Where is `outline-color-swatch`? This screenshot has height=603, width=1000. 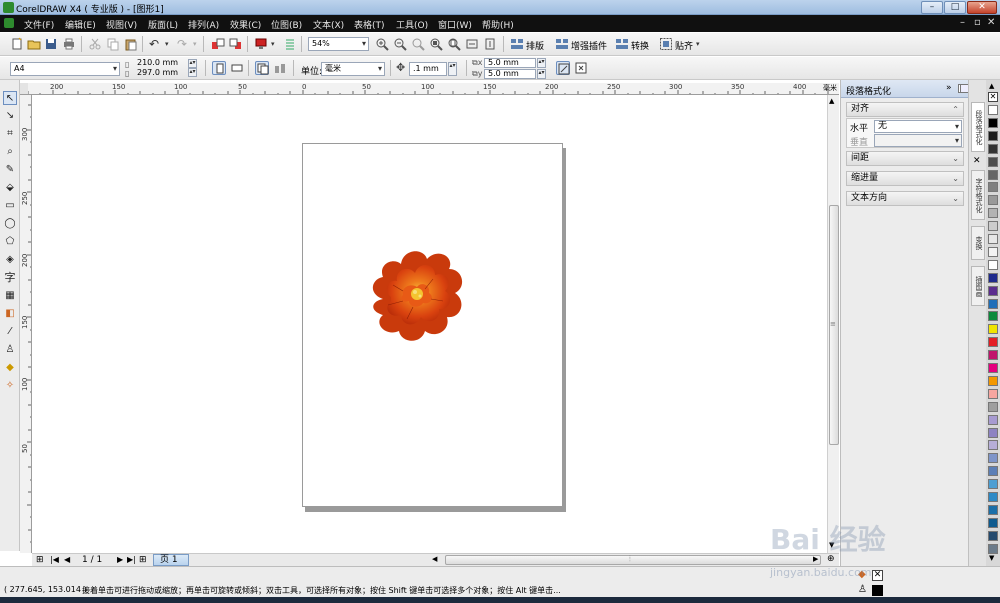
outline-color-swatch is located at coordinates (877, 590).